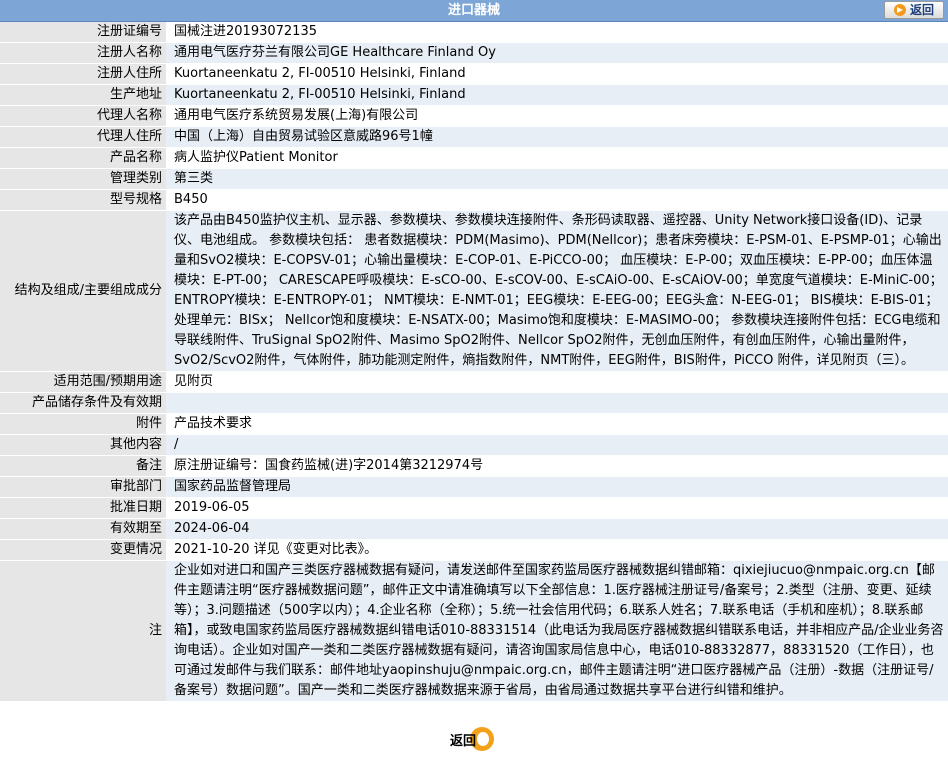  I want to click on field-value: 国械注进20193072135, so click(557, 32).